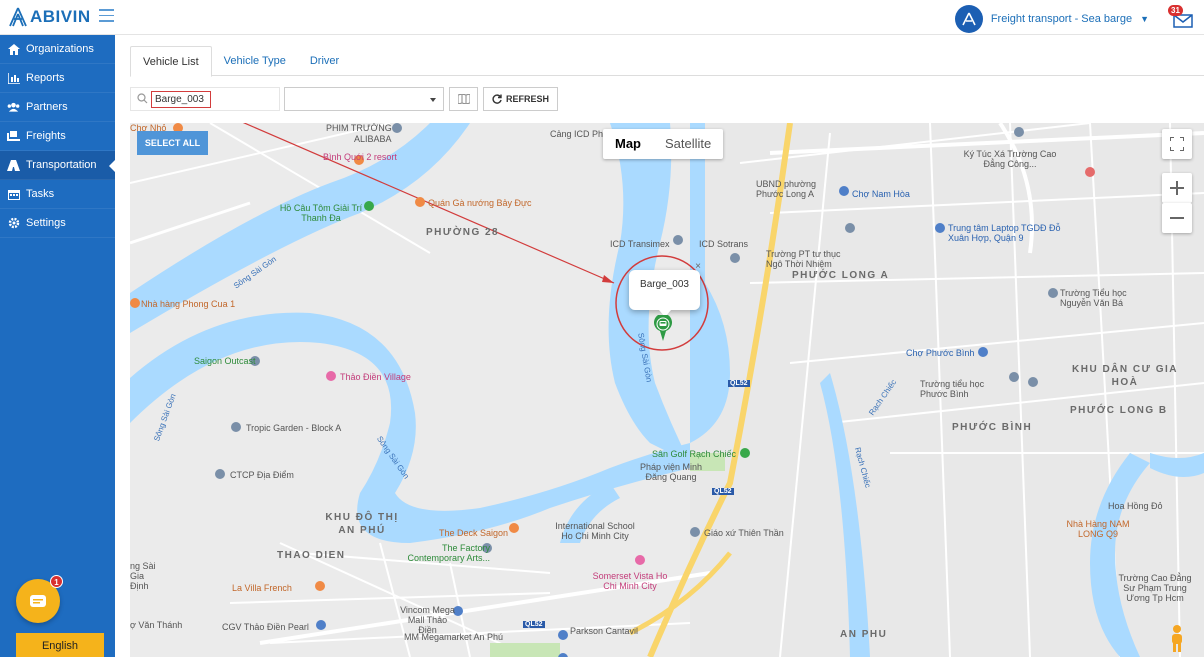  I want to click on map-label: Hoa Hồng Đỏ, so click(1135, 506).